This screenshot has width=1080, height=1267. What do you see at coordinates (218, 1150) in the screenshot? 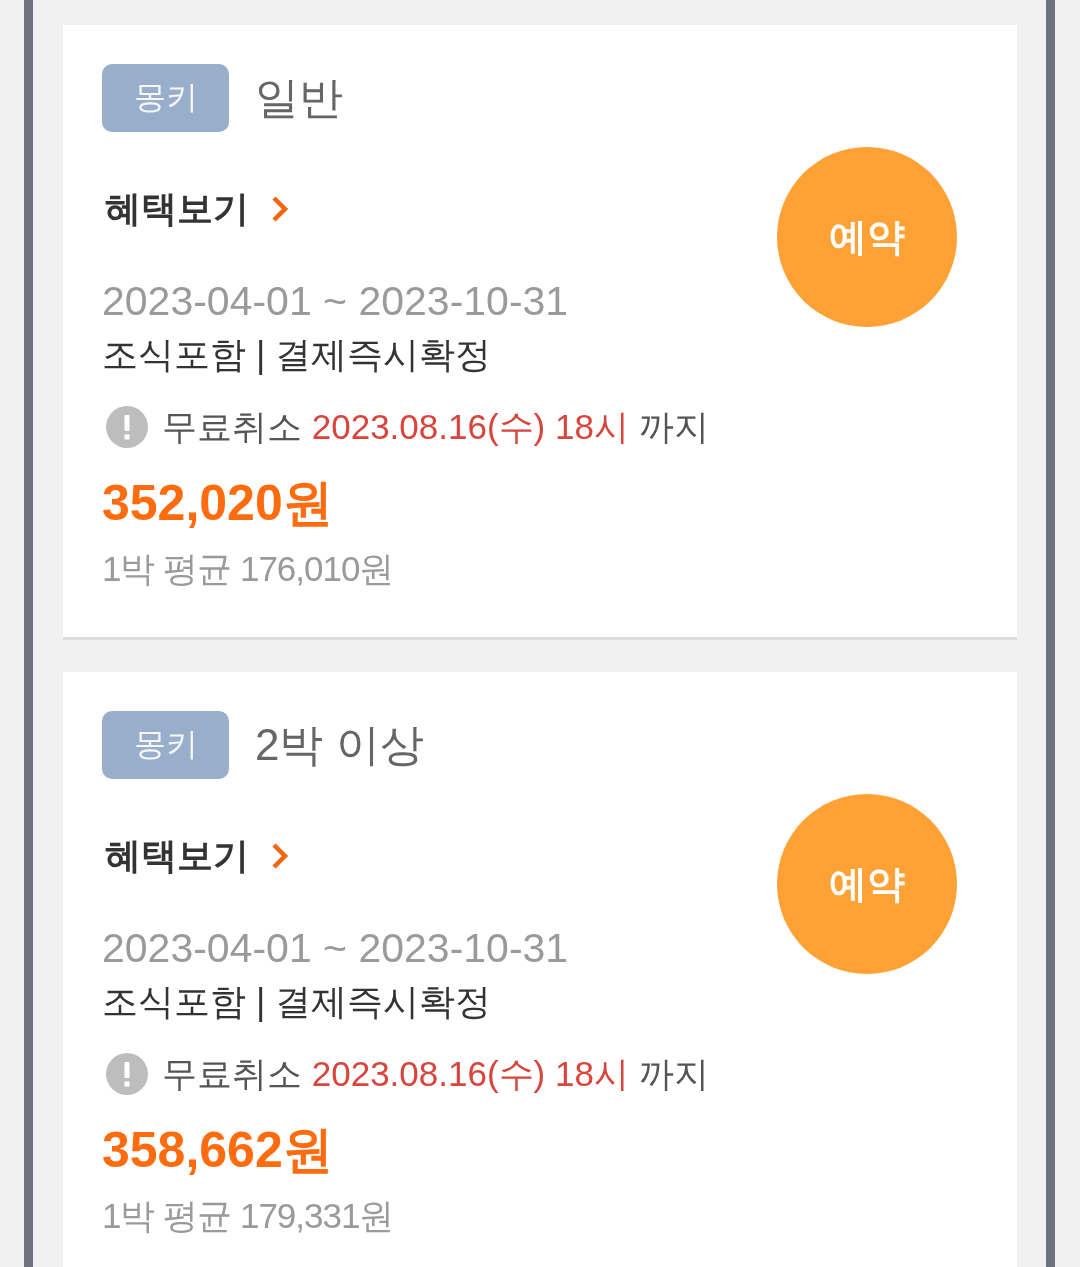
I see `total-price: 358,662원` at bounding box center [218, 1150].